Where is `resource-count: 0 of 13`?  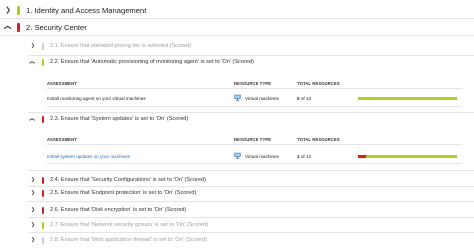
resource-count: 0 of 13 is located at coordinates (304, 98).